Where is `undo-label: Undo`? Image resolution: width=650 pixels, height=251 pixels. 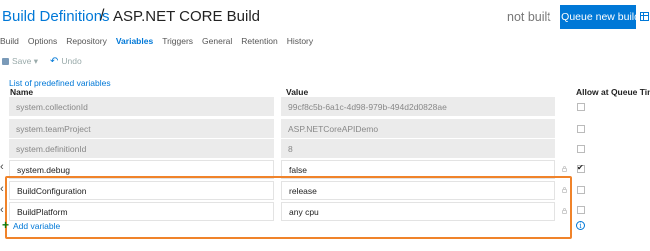 undo-label: Undo is located at coordinates (71, 61).